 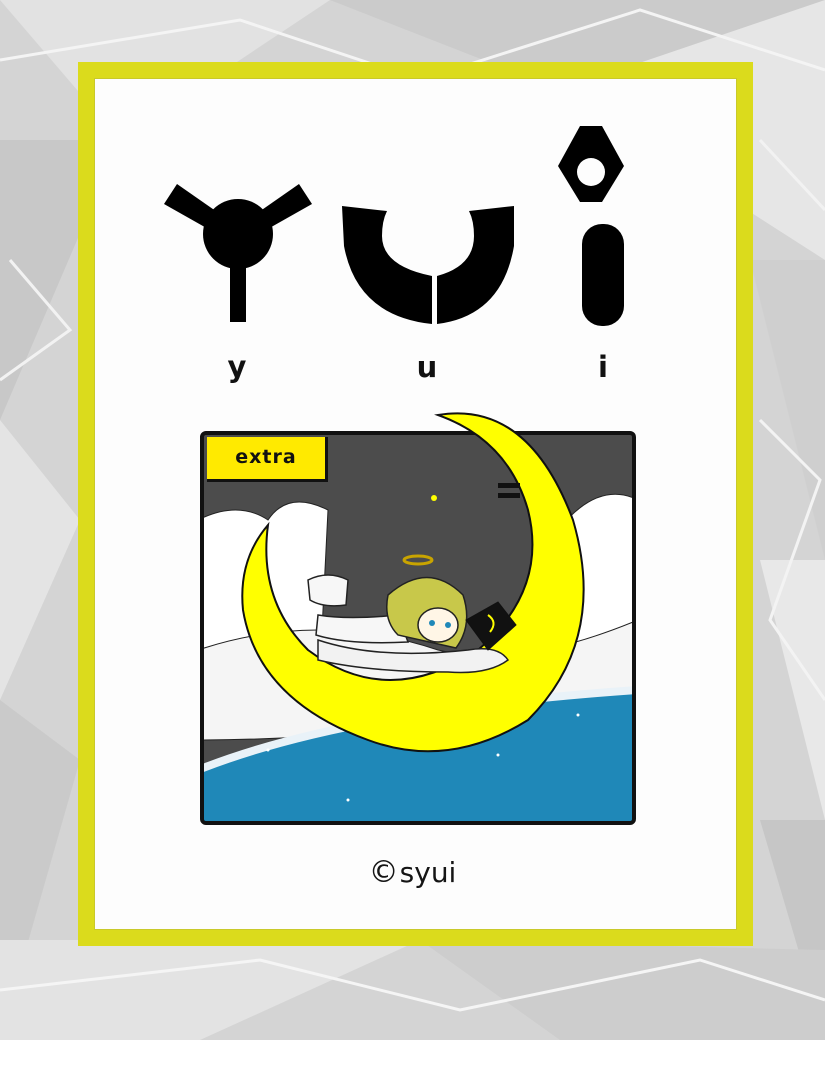 What do you see at coordinates (383, 872) in the screenshot?
I see `copyright-icon: ©` at bounding box center [383, 872].